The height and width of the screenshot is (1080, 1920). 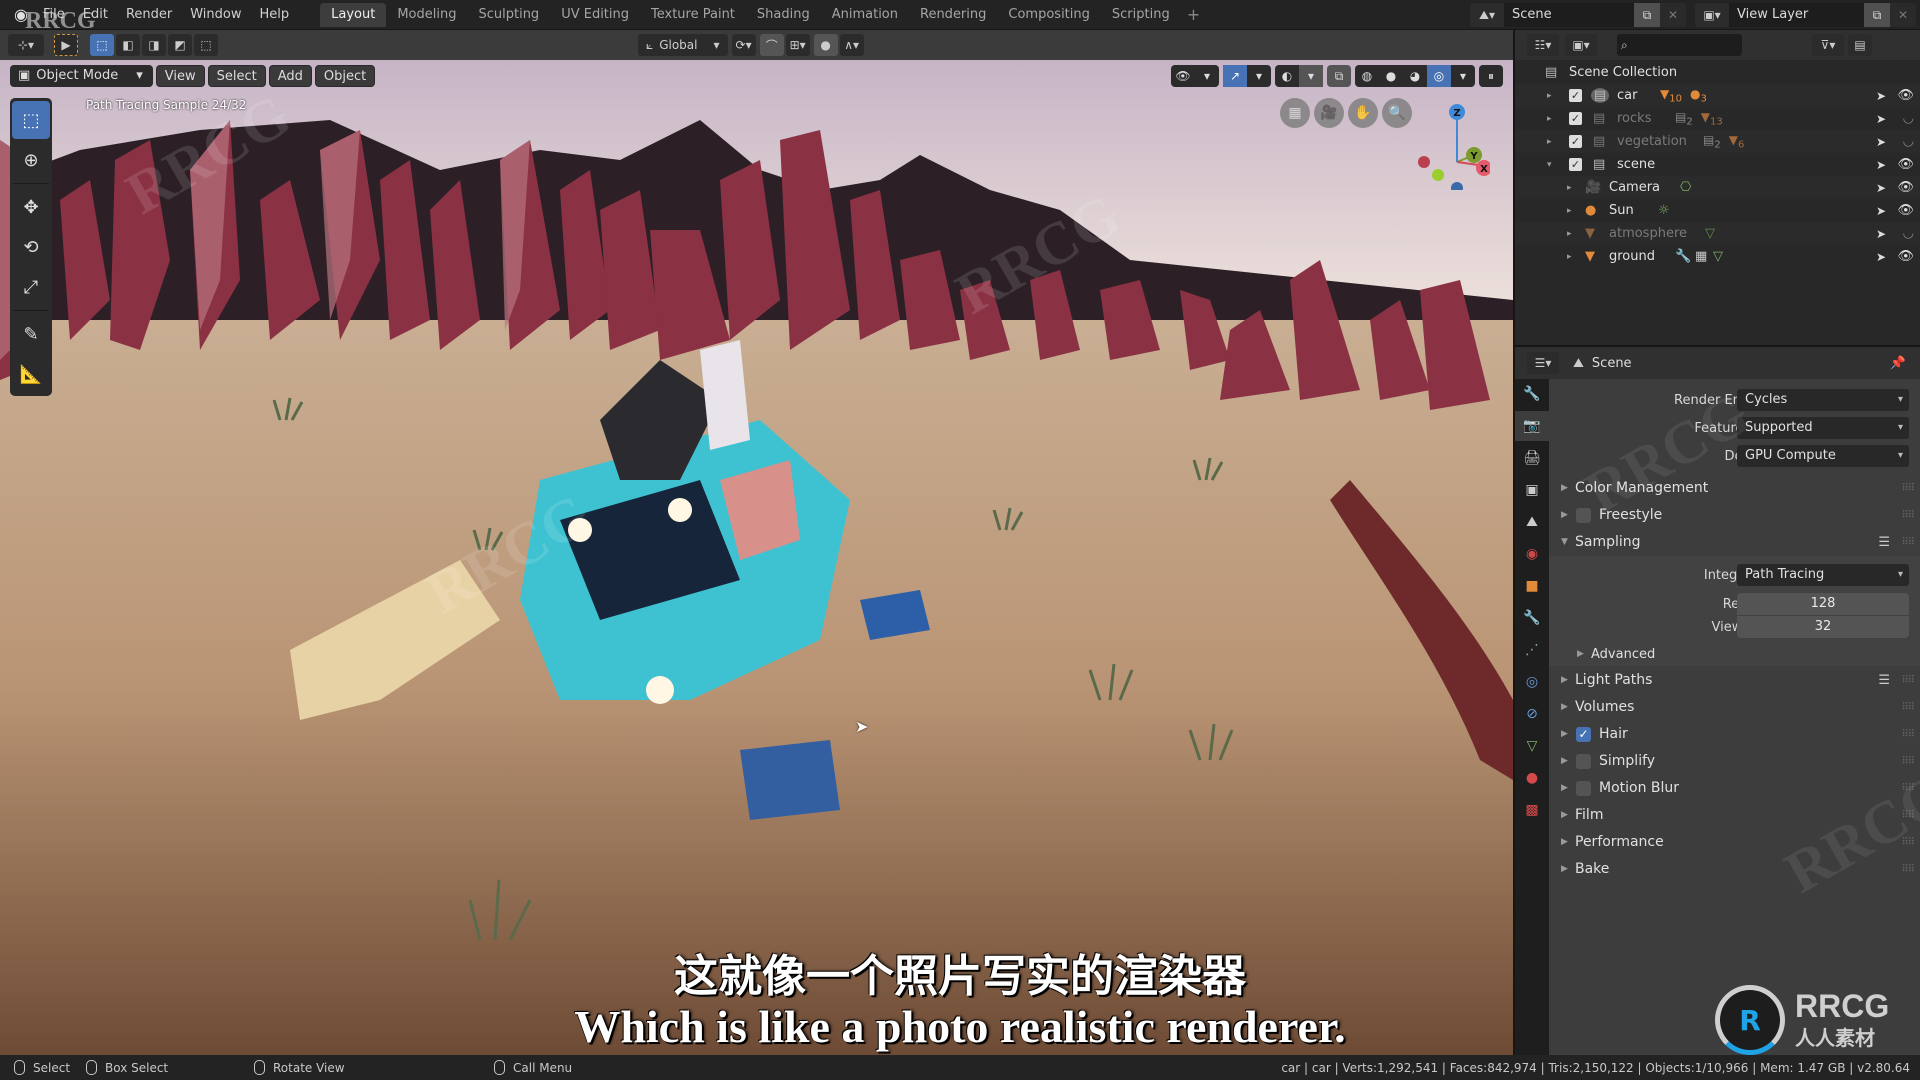 What do you see at coordinates (1734, 869) in the screenshot?
I see `panel-bake: ▶ Bake ⠿⠿` at bounding box center [1734, 869].